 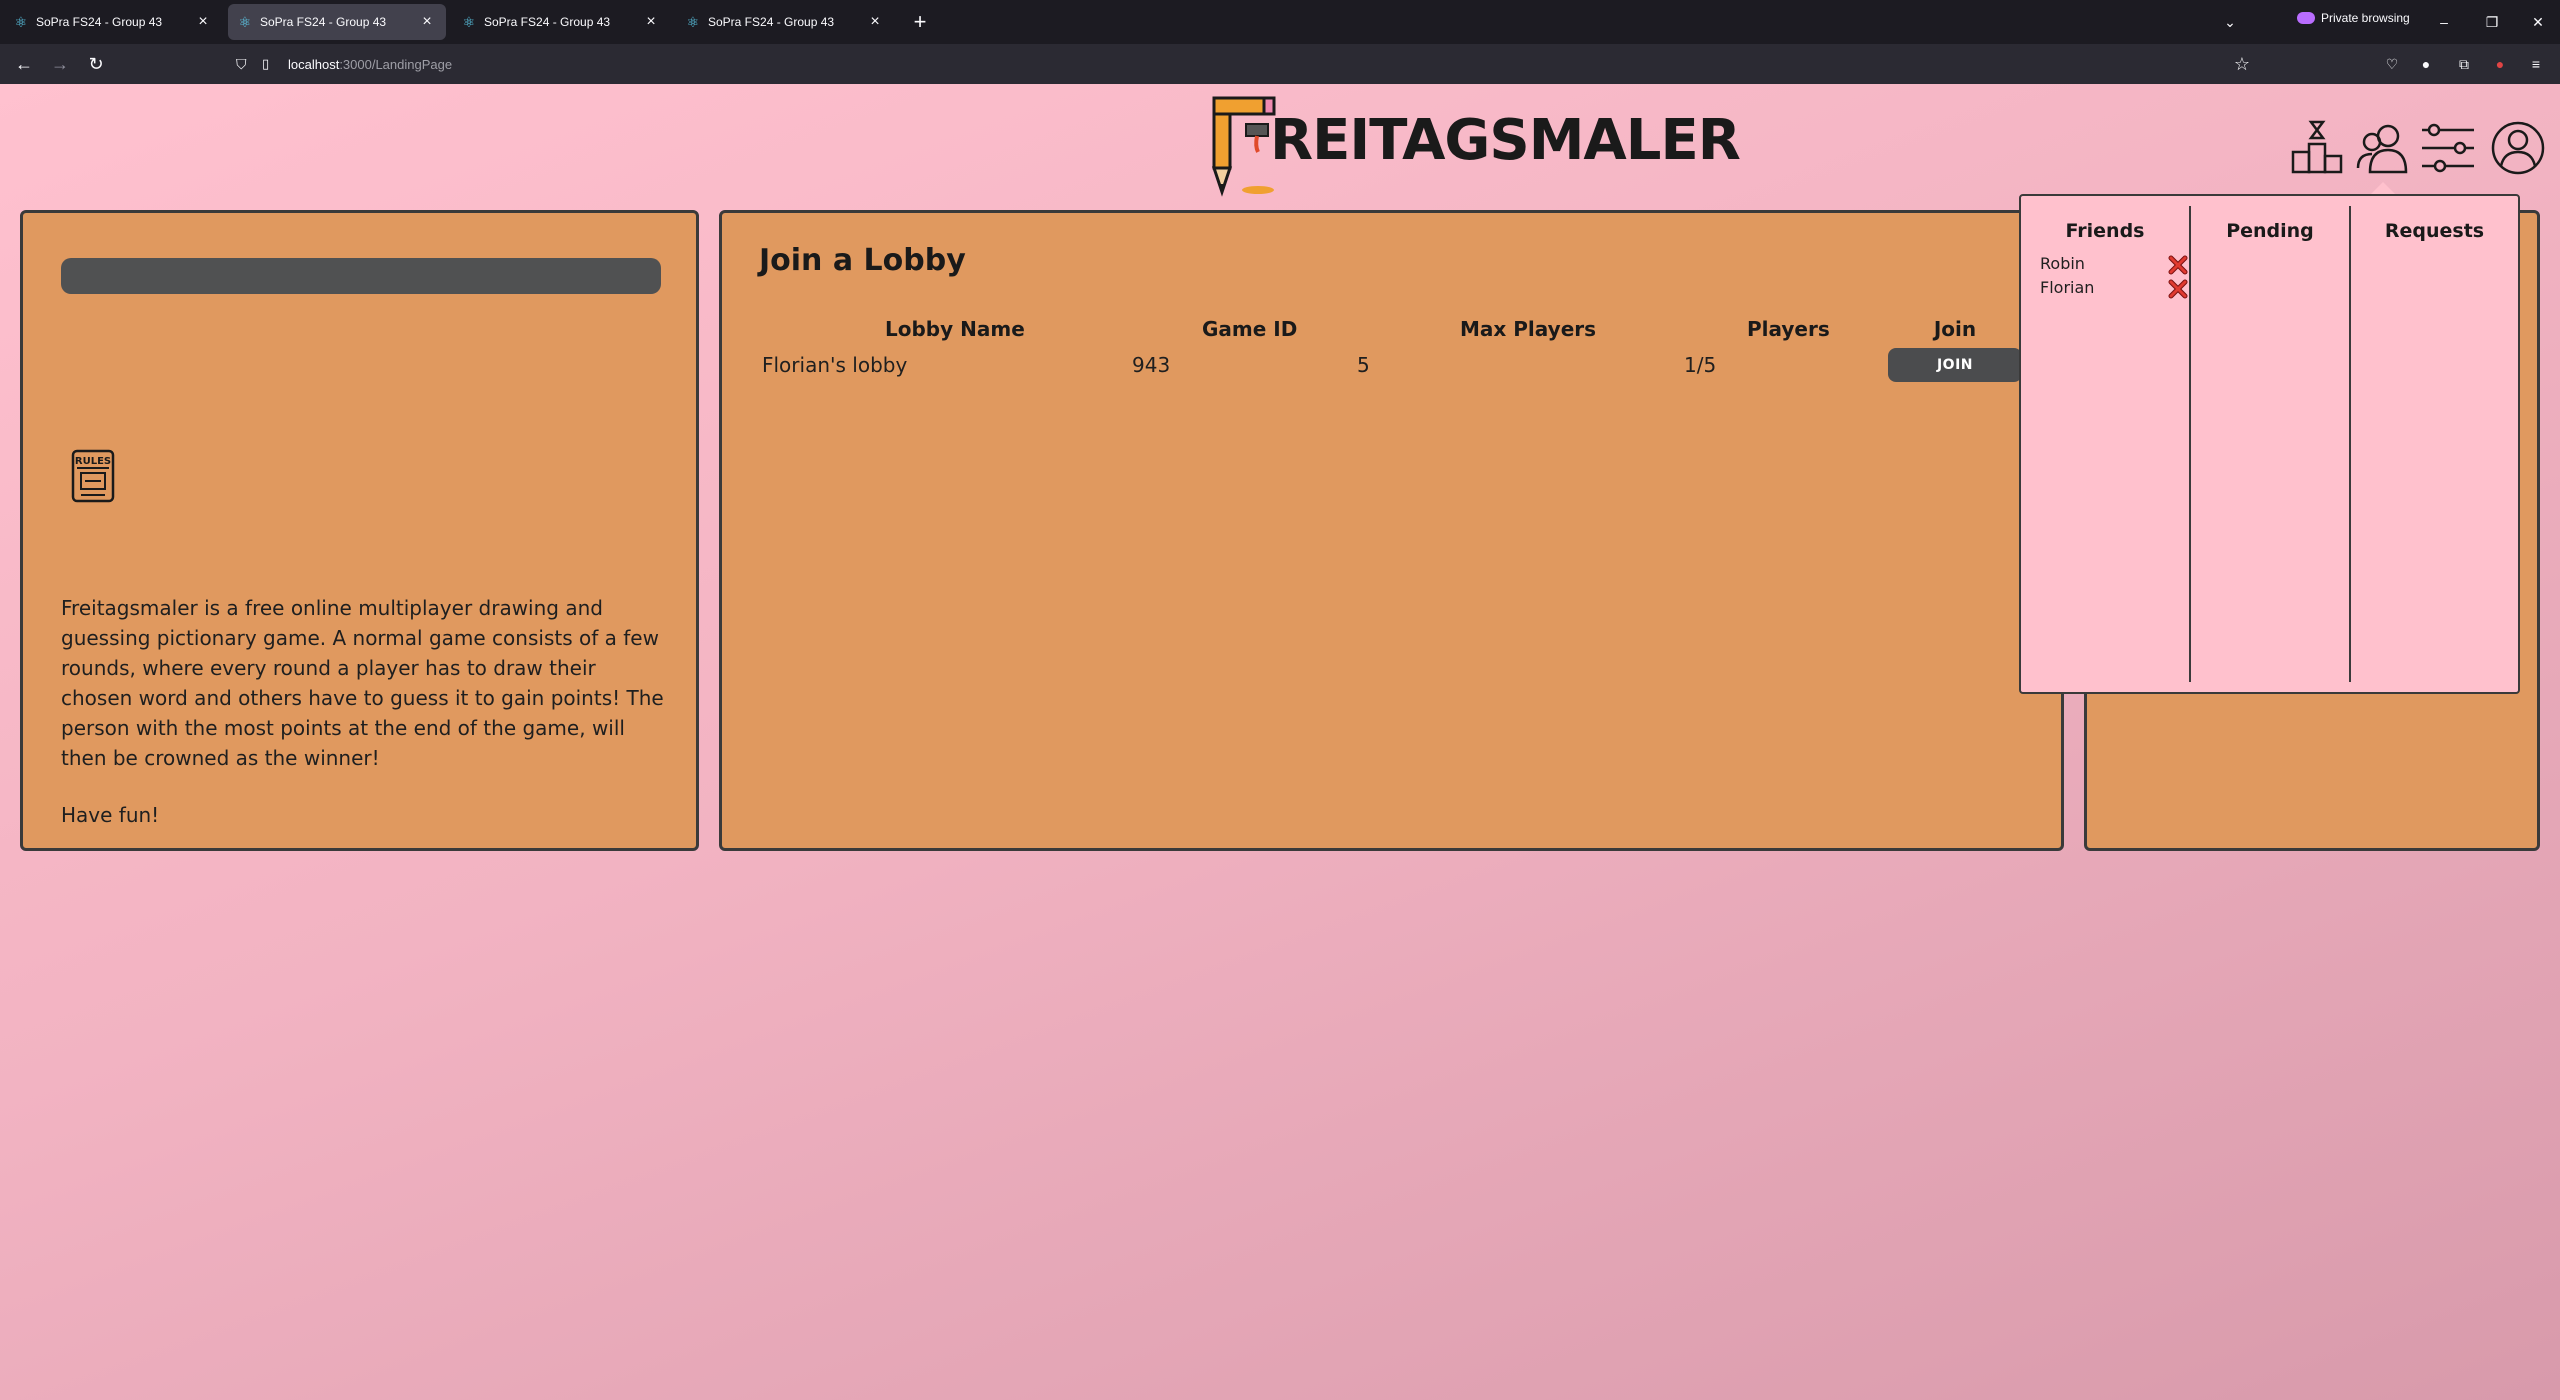 What do you see at coordinates (60, 64) in the screenshot?
I see `forward-icon: →` at bounding box center [60, 64].